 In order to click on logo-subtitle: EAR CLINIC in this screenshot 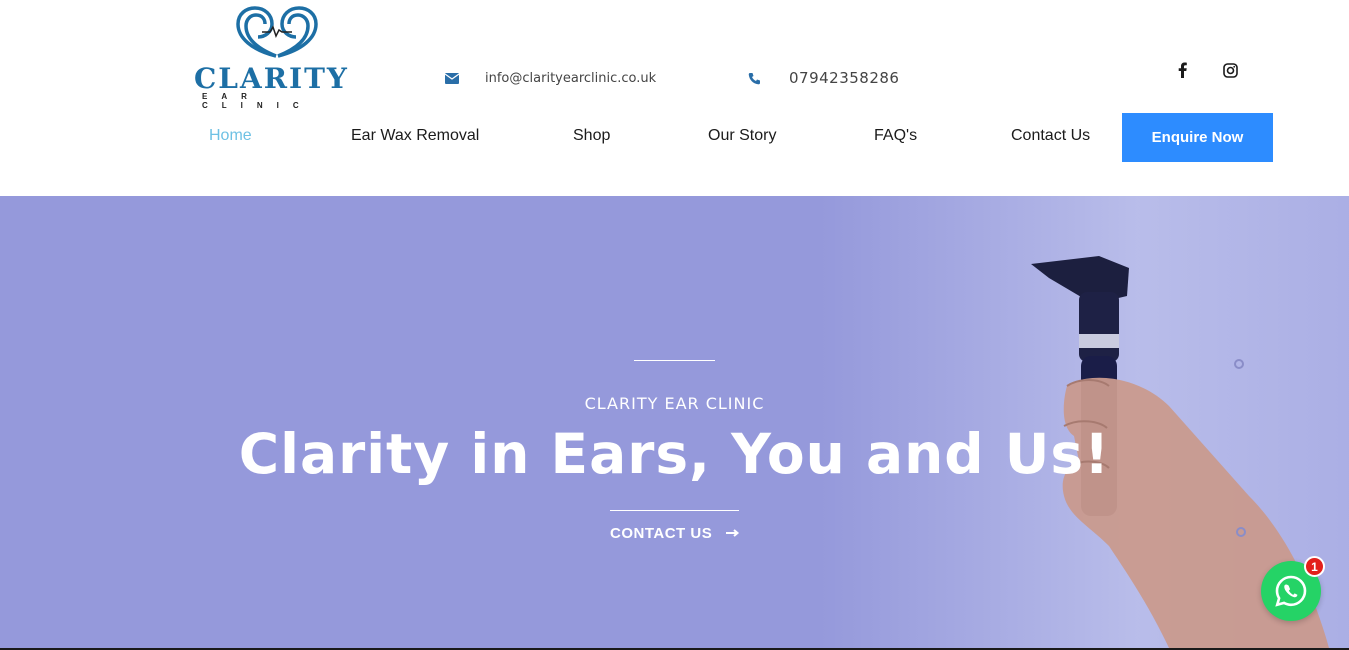, I will do `click(257, 101)`.